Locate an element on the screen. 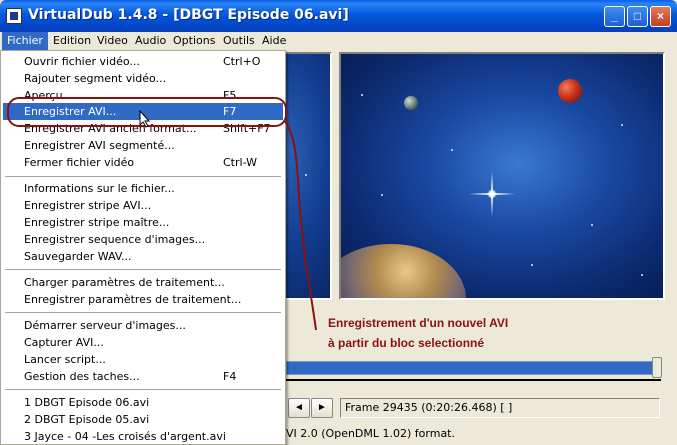  status-bar-text: VI 2.0 (OpenDML 1.02) format. is located at coordinates (370, 433).